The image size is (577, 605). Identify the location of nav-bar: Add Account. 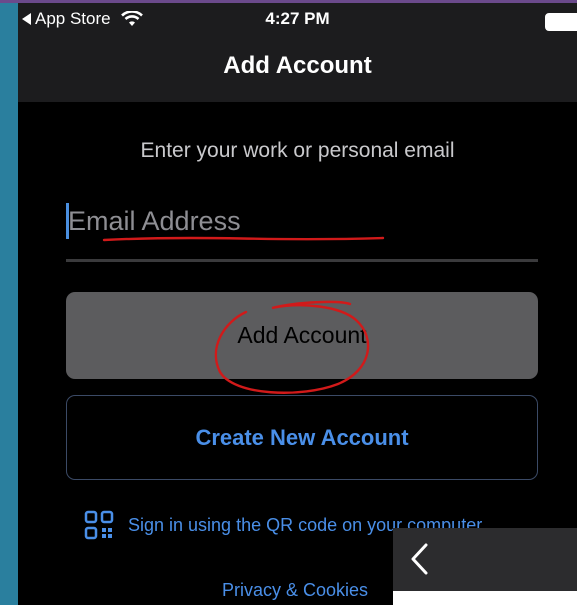
(297, 69).